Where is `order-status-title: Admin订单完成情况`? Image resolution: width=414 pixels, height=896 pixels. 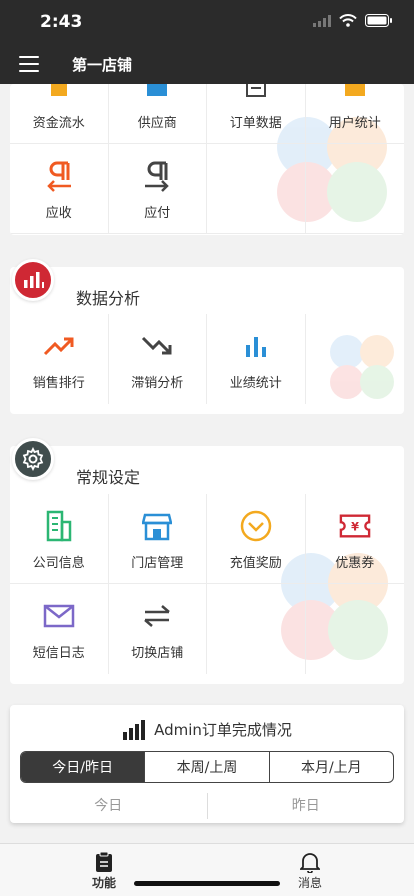
order-status-title: Admin订单完成情况 is located at coordinates (223, 730).